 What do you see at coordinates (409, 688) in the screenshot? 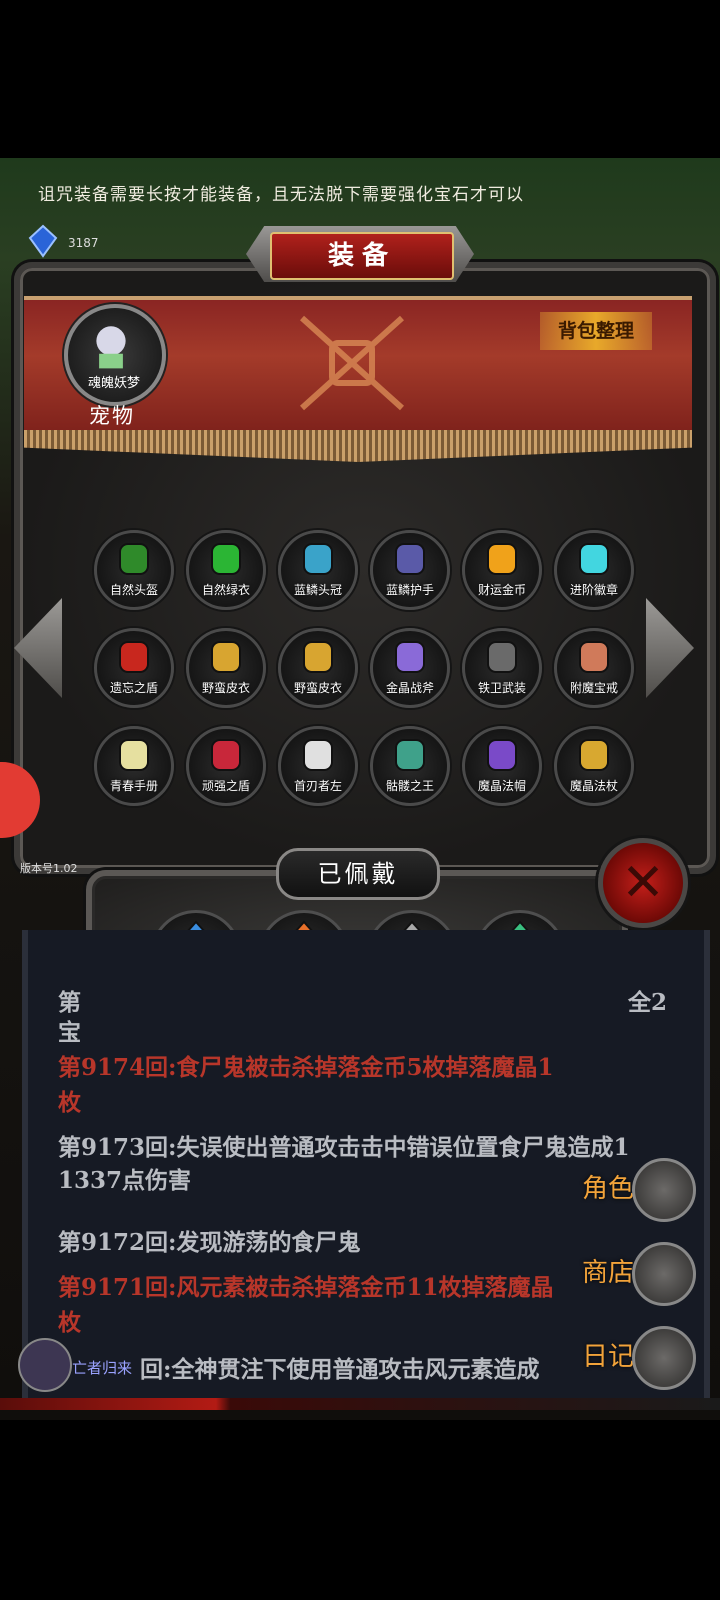
I see `inventory-item-name: 金晶战斧` at bounding box center [409, 688].